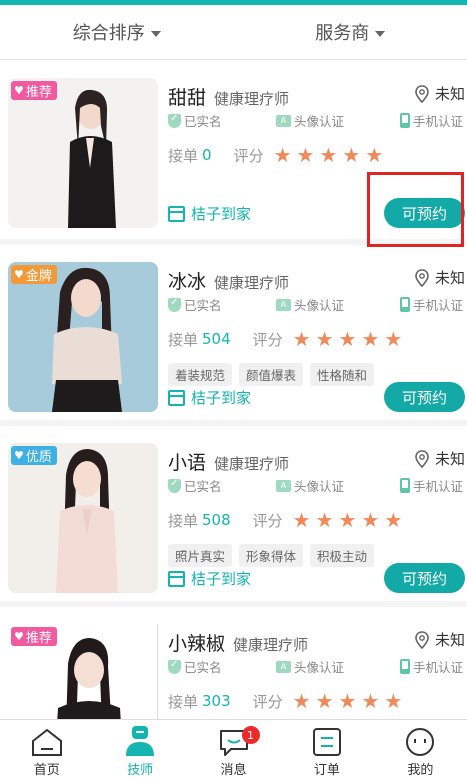 Image resolution: width=467 pixels, height=782 pixels. What do you see at coordinates (287, 520) in the screenshot?
I see `order-score-row: 接单 508 评分 ★ ★ ★ ★ ★` at bounding box center [287, 520].